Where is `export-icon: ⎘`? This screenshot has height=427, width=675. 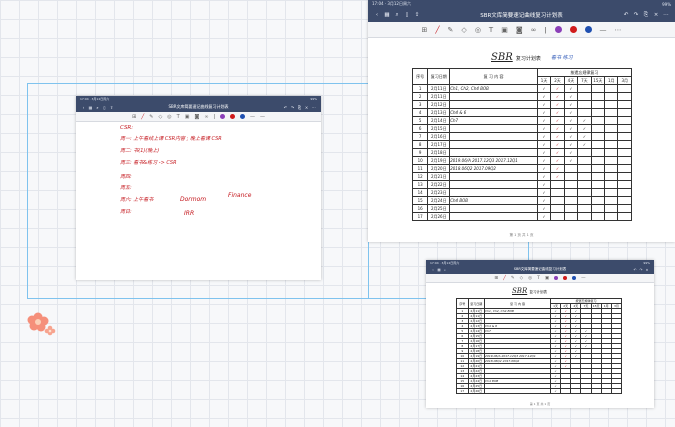
export-icon: ⎘ is located at coordinates (646, 15).